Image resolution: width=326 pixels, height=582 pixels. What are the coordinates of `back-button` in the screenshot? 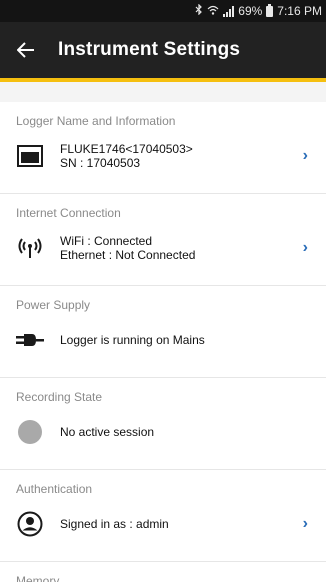 It's located at (26, 50).